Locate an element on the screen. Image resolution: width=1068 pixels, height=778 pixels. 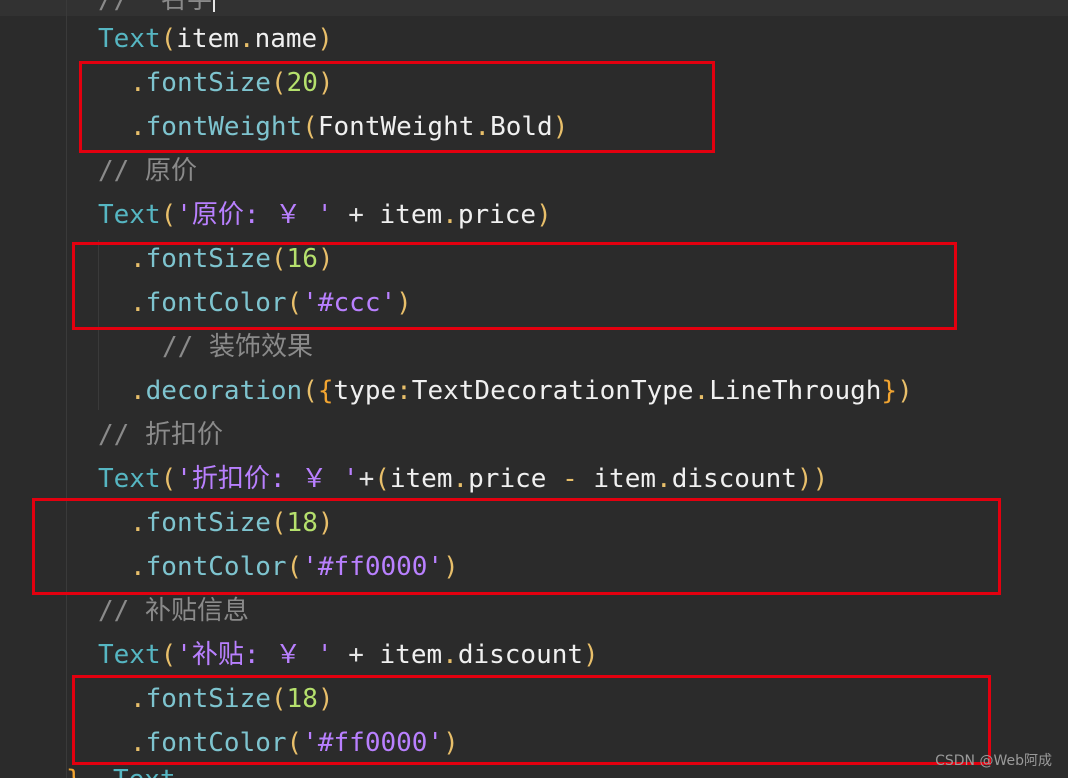
code-token: '折扣价: ￥ ' is located at coordinates (267, 479).